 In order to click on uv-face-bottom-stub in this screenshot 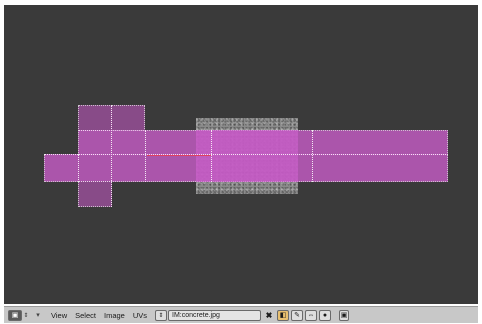, I will do `click(95, 194)`.